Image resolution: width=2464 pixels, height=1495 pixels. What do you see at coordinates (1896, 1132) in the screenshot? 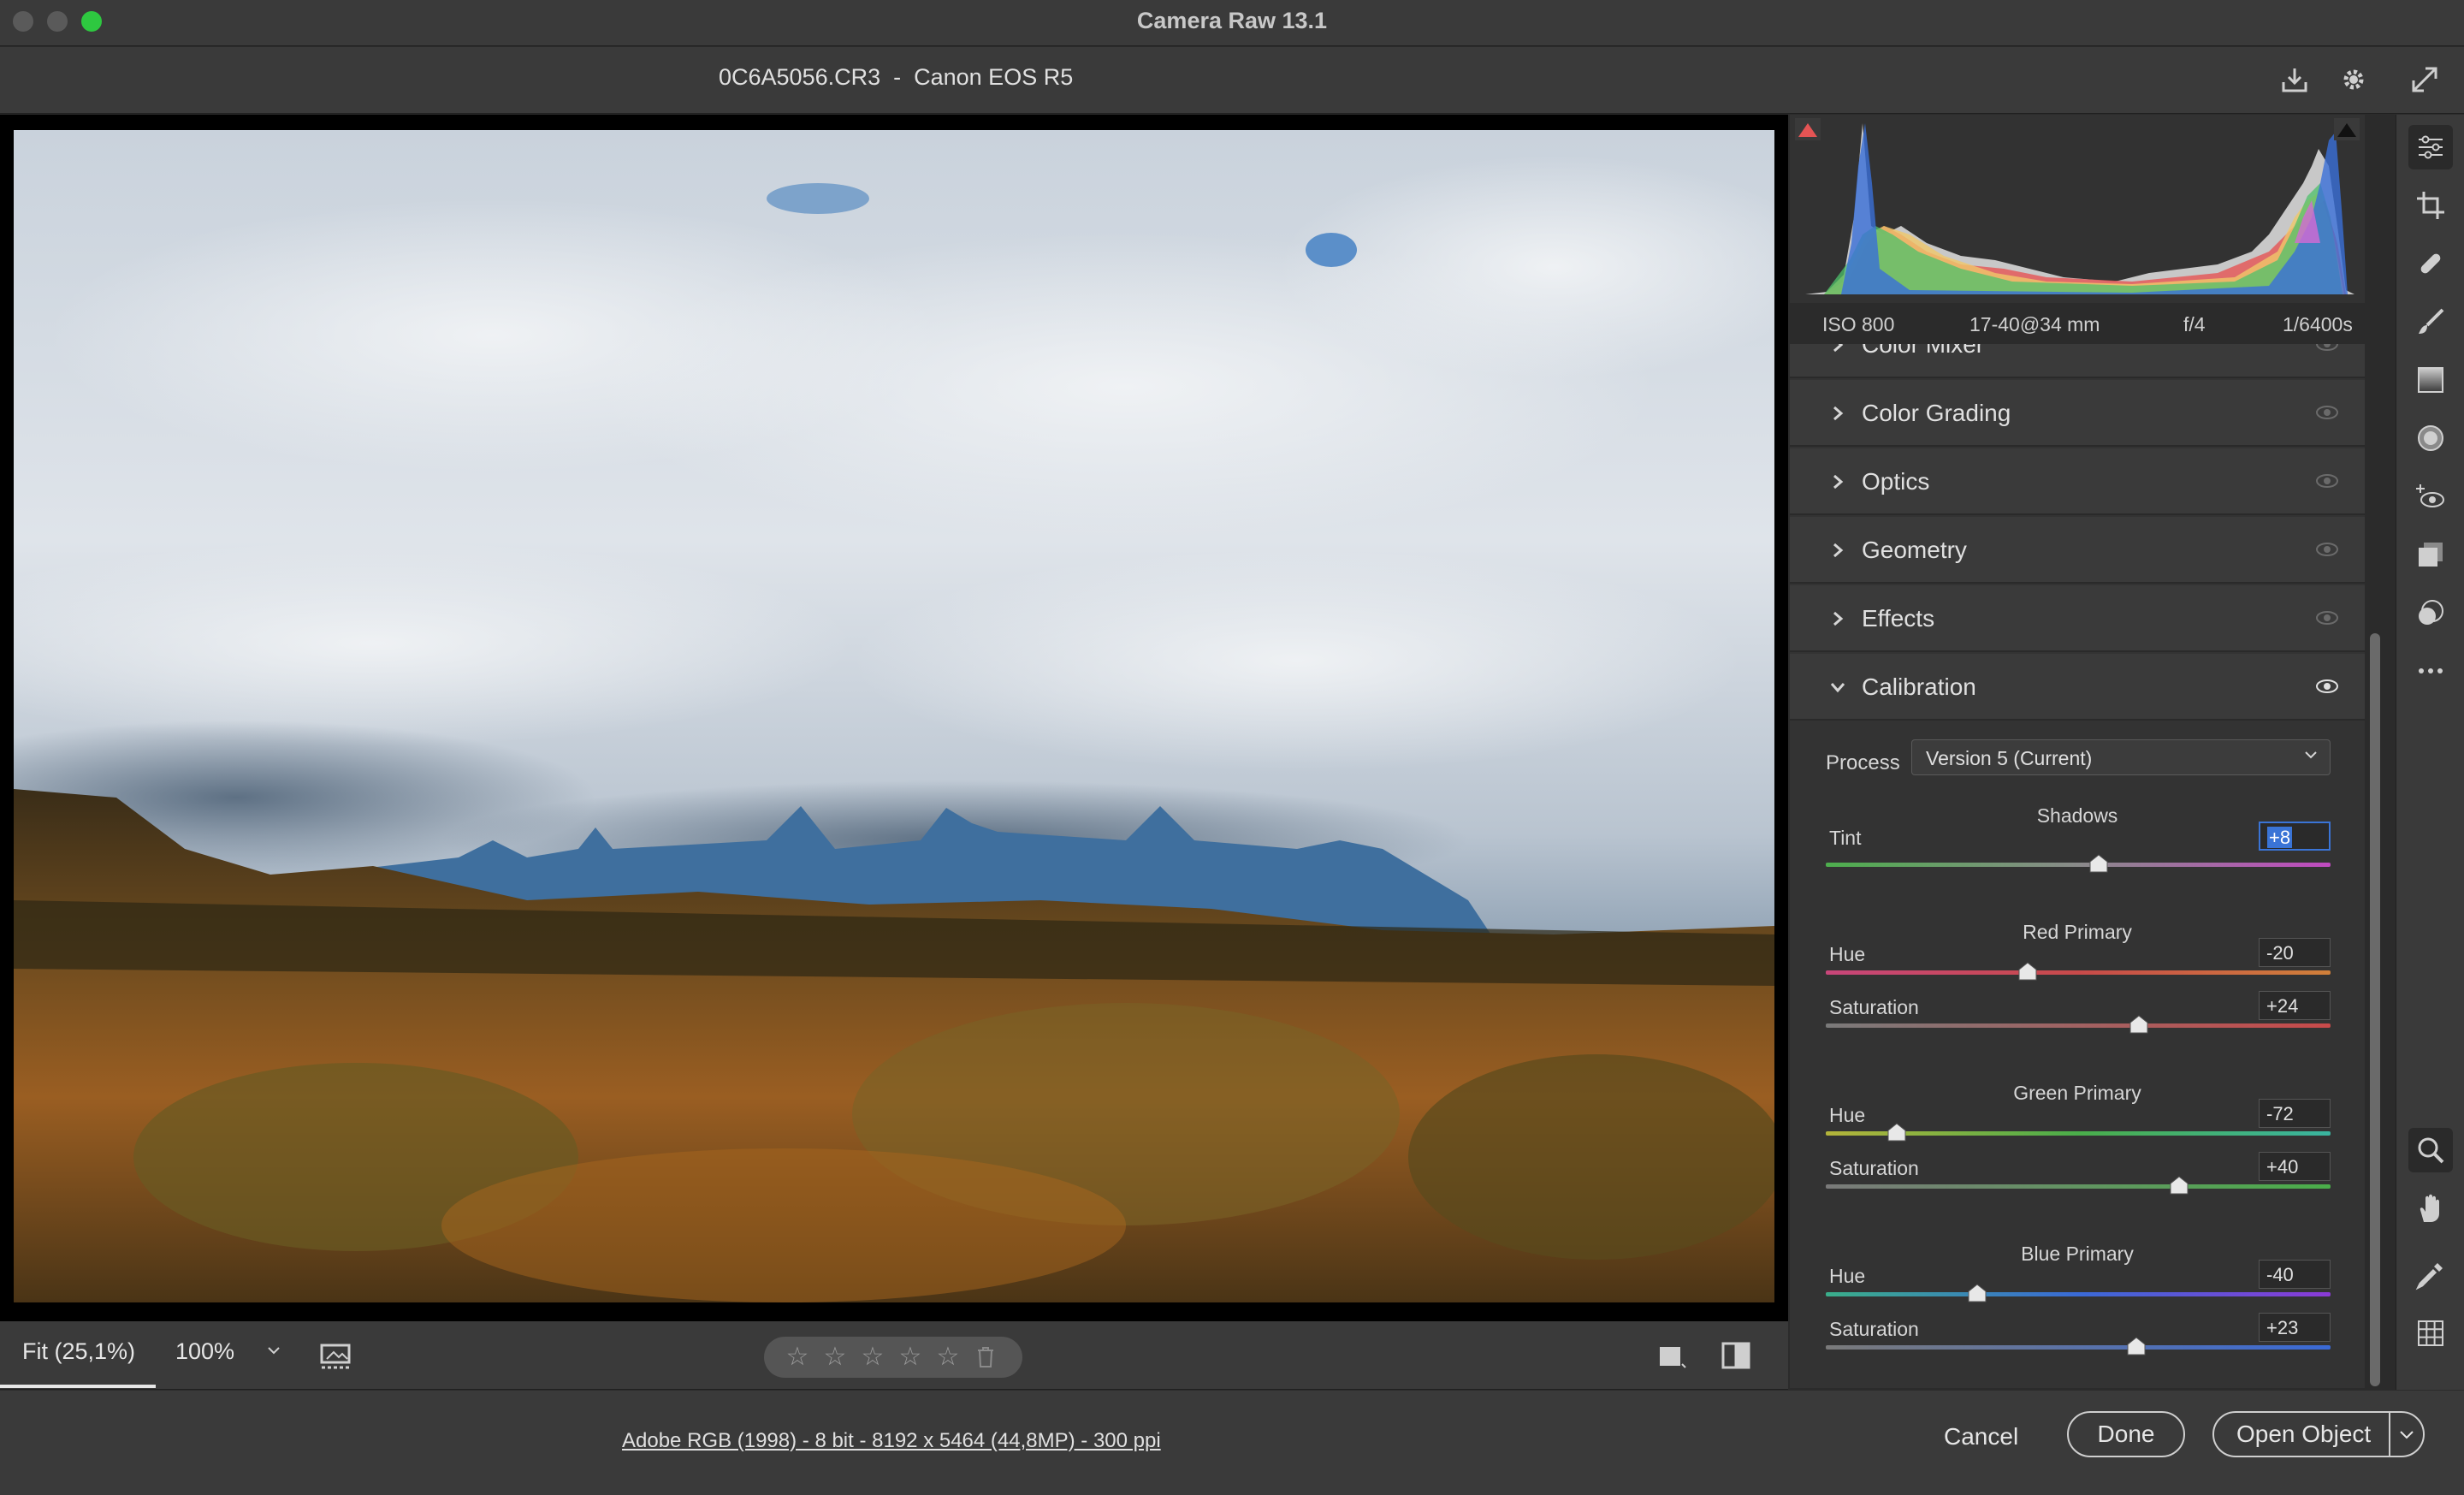
I see `green-hue-slider-thumb` at bounding box center [1896, 1132].